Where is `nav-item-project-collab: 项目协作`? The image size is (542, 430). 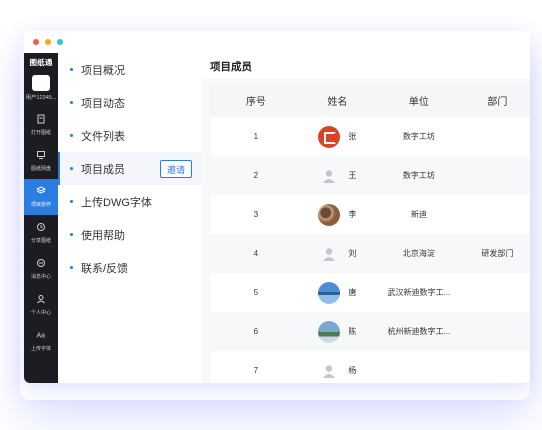 nav-item-project-collab: 项目协作 is located at coordinates (41, 197).